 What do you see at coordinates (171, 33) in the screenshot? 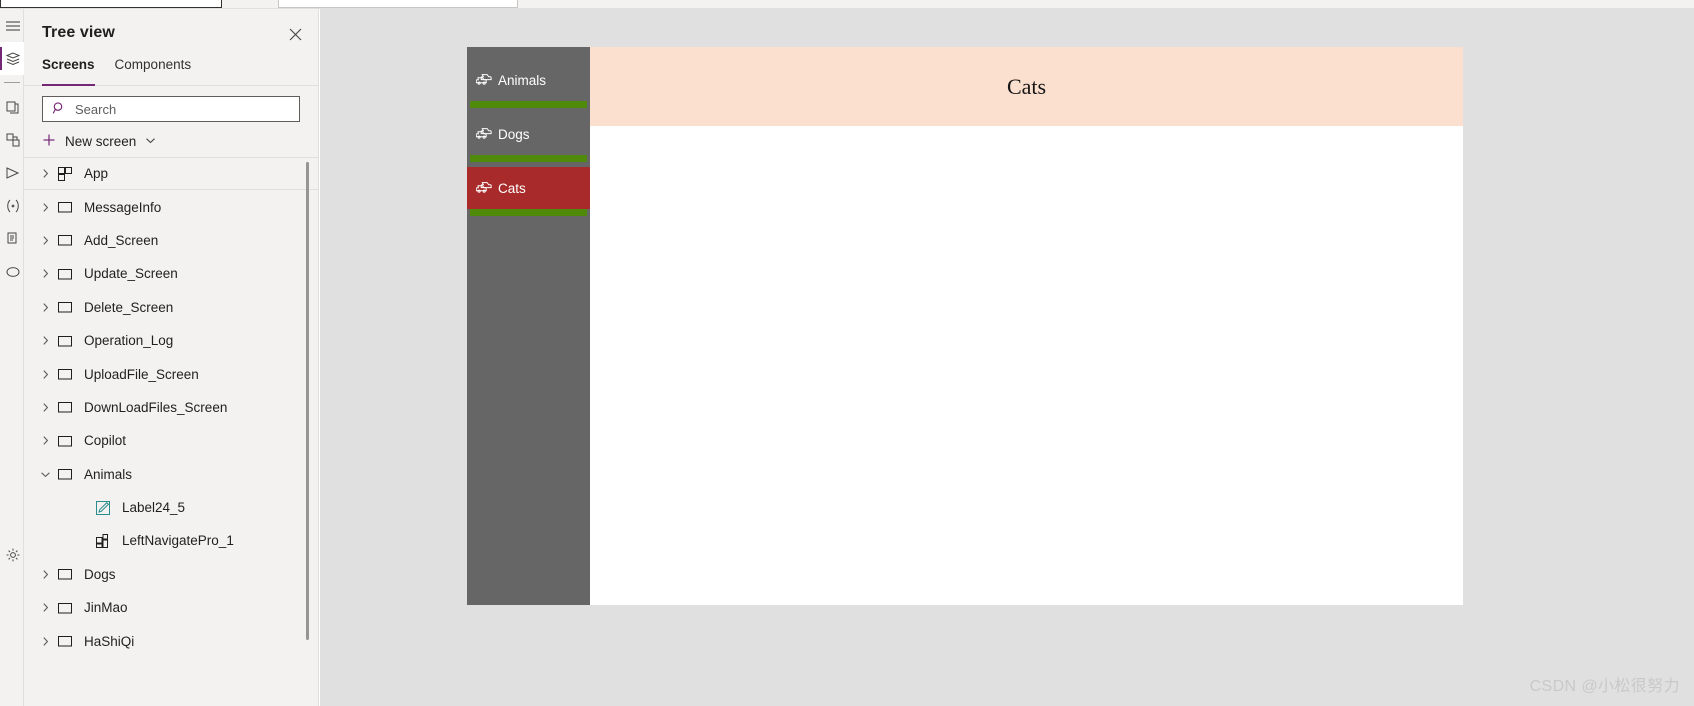
I see `tree-view-header: Tree view` at bounding box center [171, 33].